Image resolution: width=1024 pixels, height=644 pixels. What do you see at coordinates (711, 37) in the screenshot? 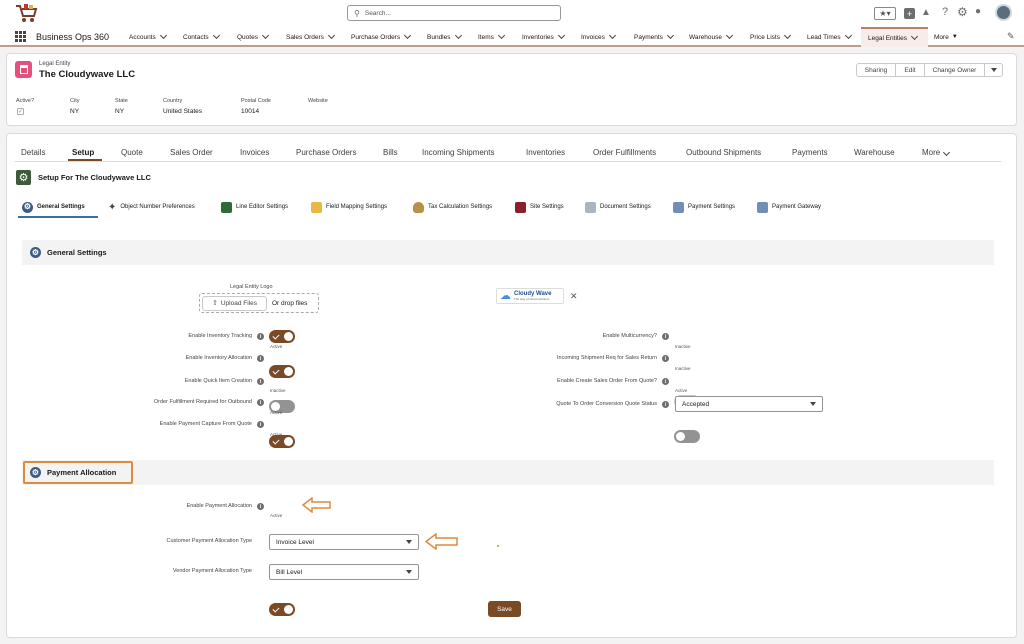
I see `nav-item-warehouse: Warehouse` at bounding box center [711, 37].